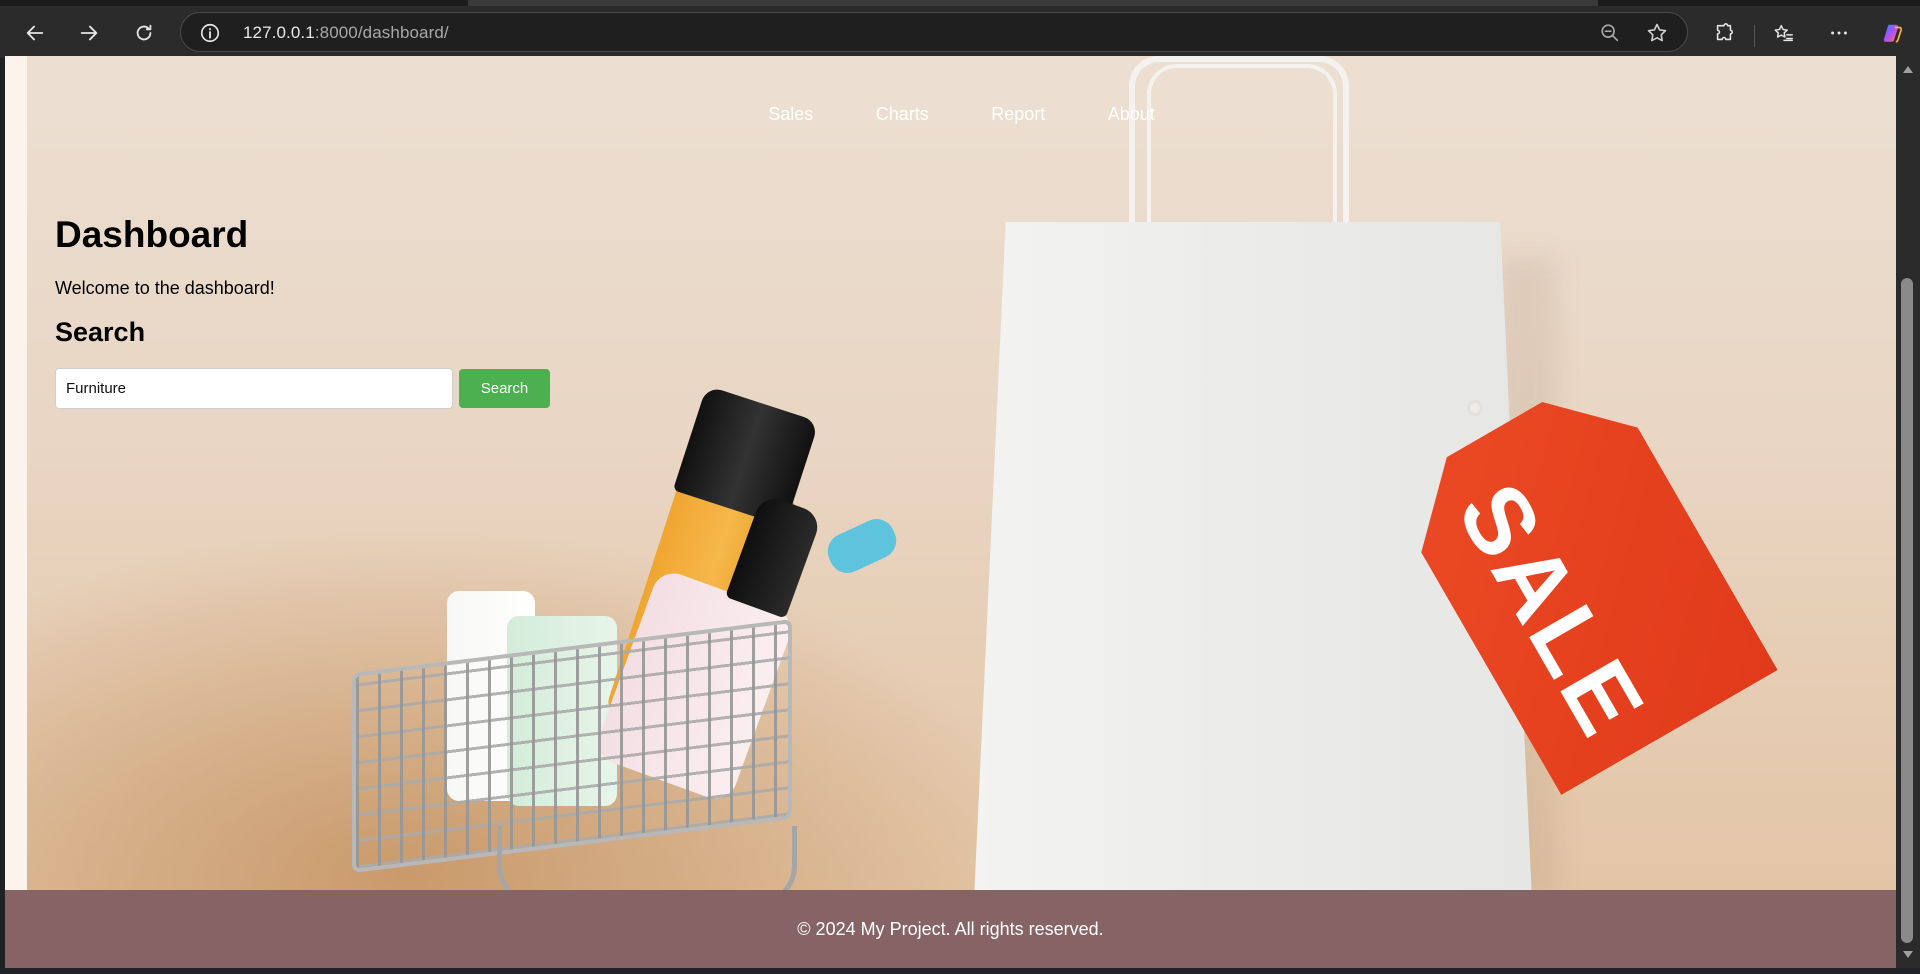  I want to click on favorites-button, so click(1784, 33).